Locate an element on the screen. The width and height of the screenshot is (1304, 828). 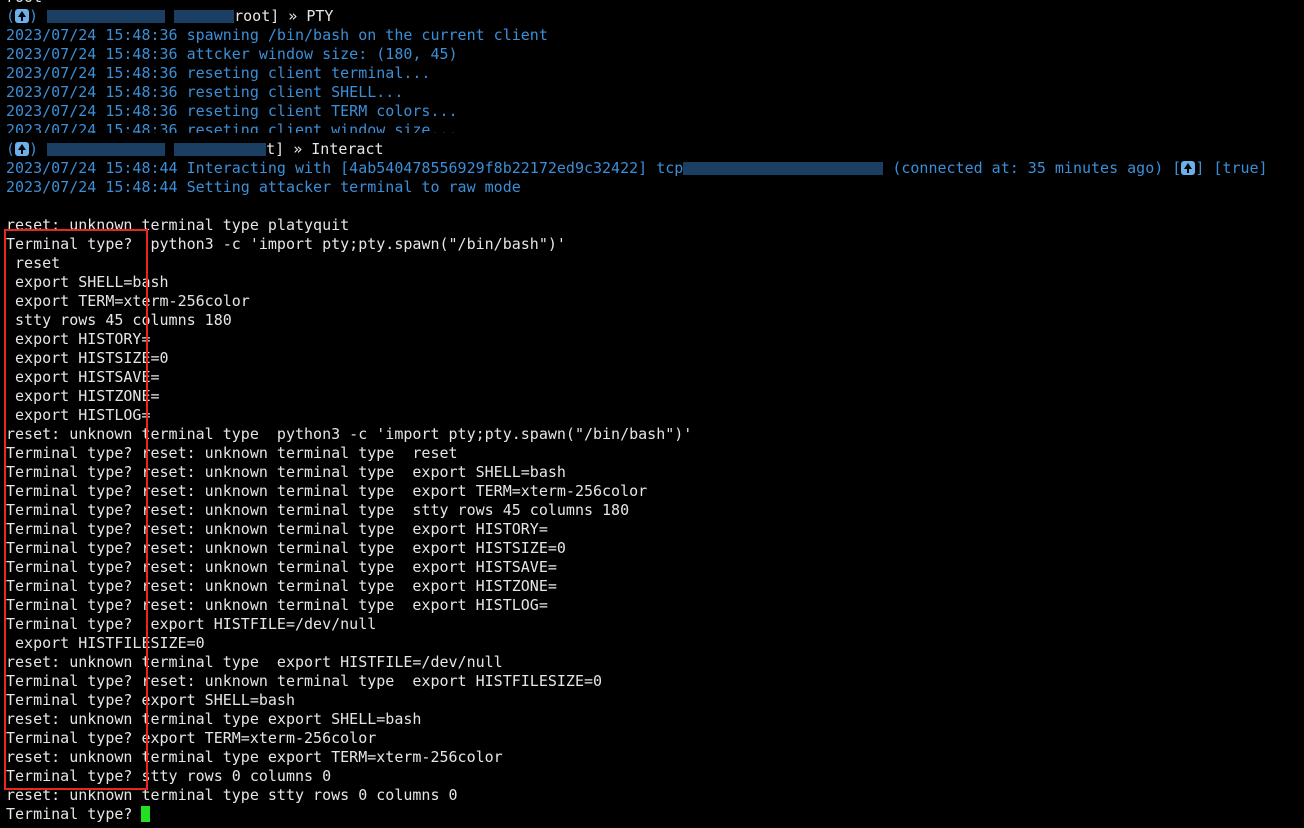
cursor-block is located at coordinates (146, 814).